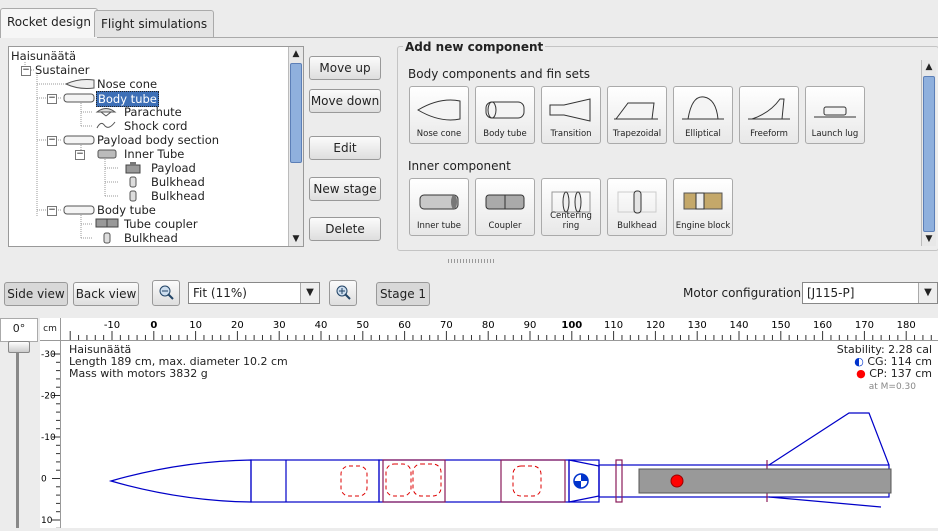 This screenshot has height=531, width=938. What do you see at coordinates (427, 480) in the screenshot?
I see `payload-shape` at bounding box center [427, 480].